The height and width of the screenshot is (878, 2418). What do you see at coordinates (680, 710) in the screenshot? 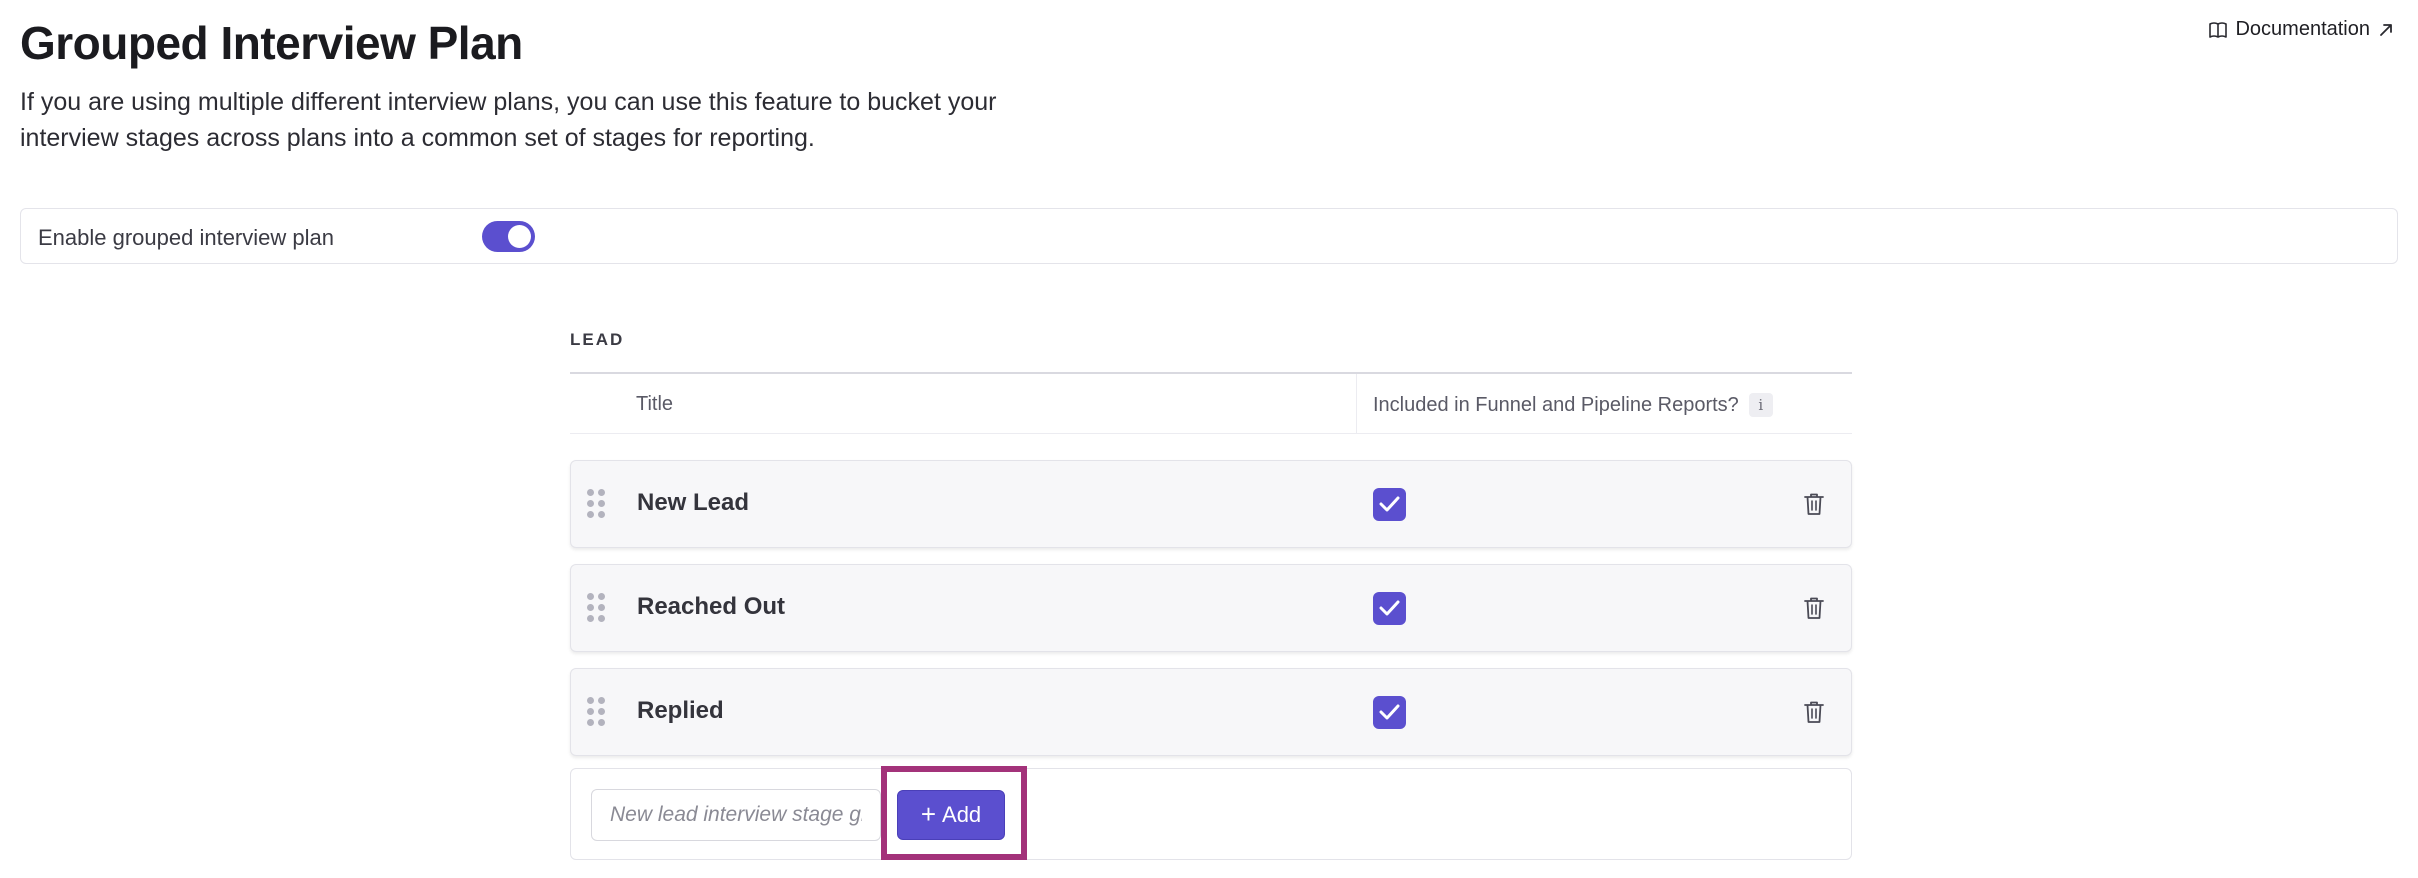
I see `stage-title: Replied` at bounding box center [680, 710].